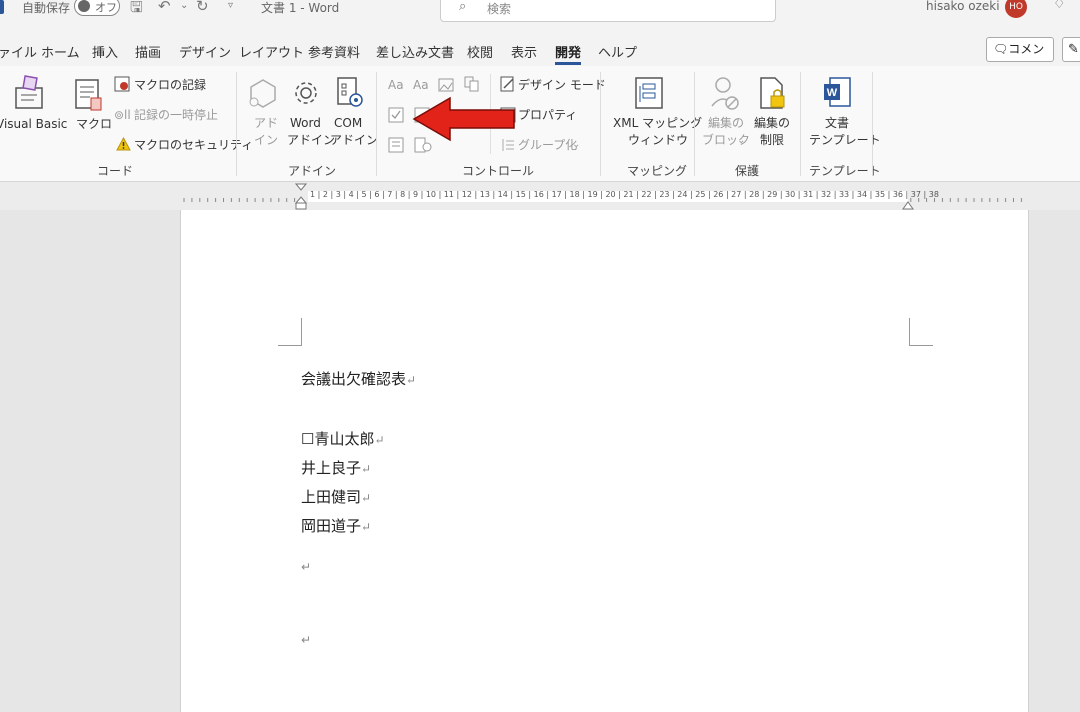 This screenshot has width=1080, height=712. What do you see at coordinates (263, 94) in the screenshot?
I see `addin-icon` at bounding box center [263, 94].